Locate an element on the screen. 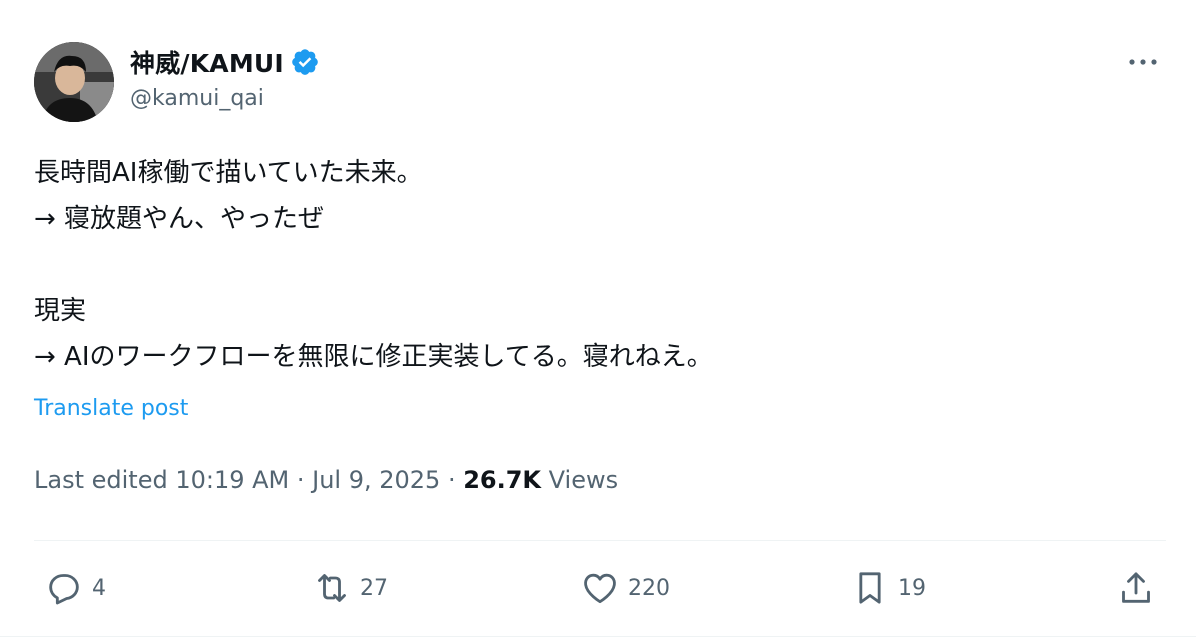 Image resolution: width=1196 pixels, height=644 pixels. bottom-divider is located at coordinates (598, 636).